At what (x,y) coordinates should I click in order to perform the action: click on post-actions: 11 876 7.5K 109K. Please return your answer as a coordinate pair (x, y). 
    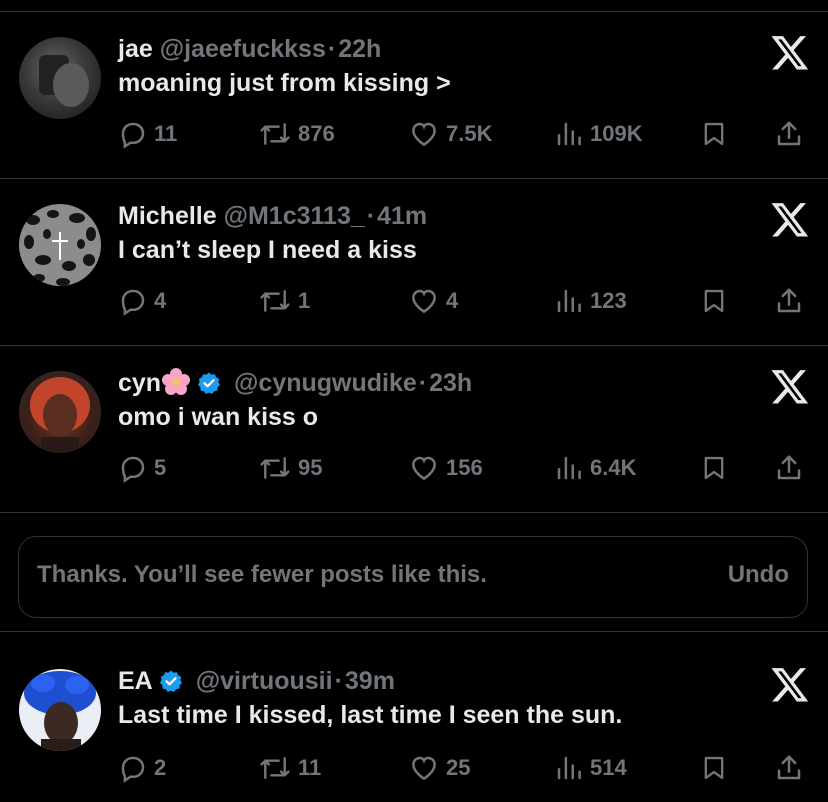
    Looking at the image, I should click on (414, 134).